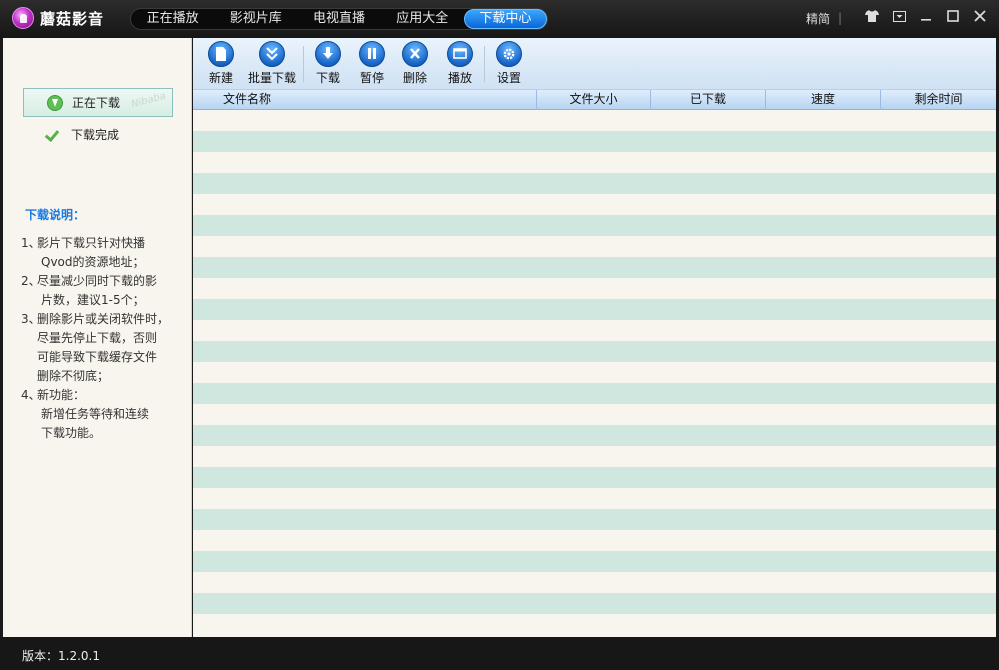  What do you see at coordinates (91, 243) in the screenshot?
I see `note-text: 影片下载只针对快播` at bounding box center [91, 243].